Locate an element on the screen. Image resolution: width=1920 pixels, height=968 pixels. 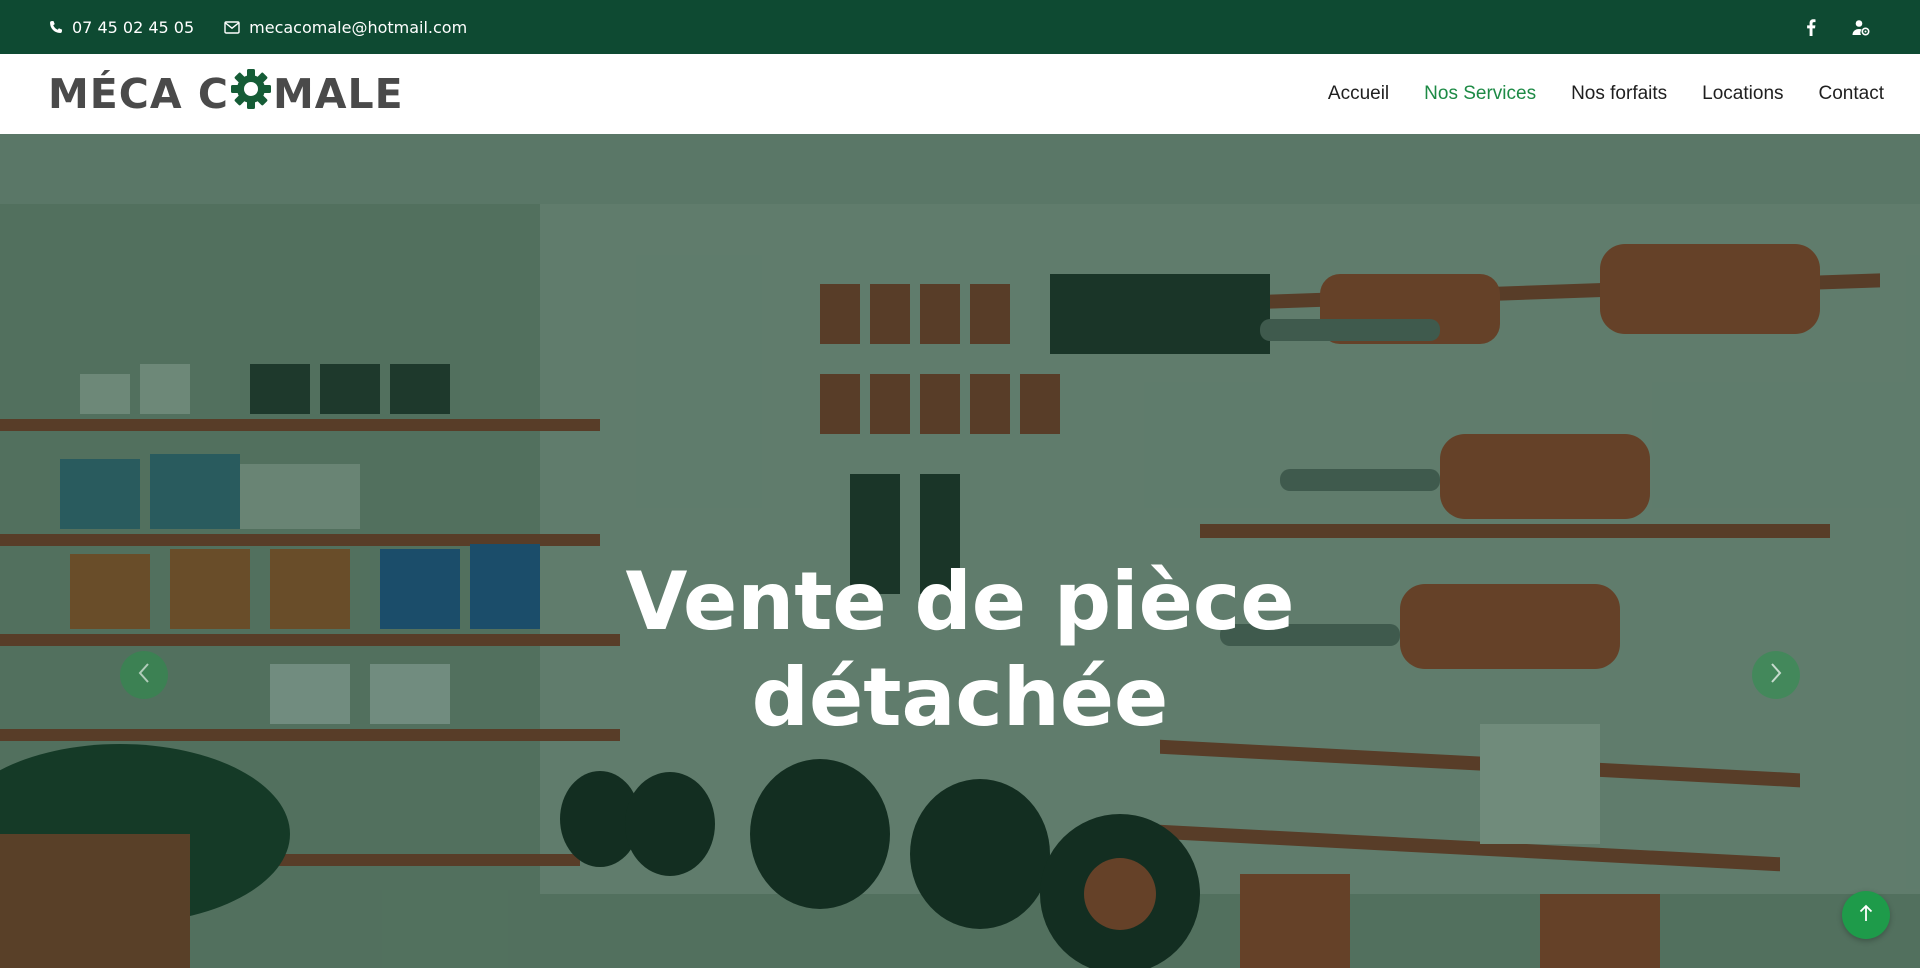
phone-number: 07 45 02 45 05 is located at coordinates (133, 27).